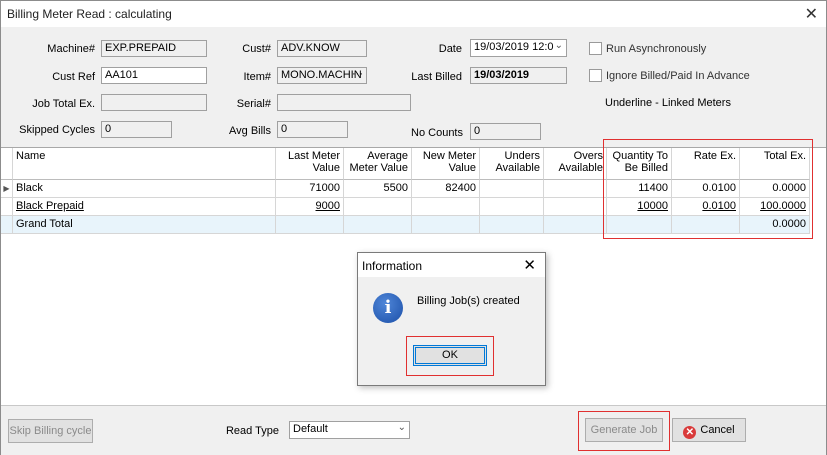  I want to click on table-cell-name: Black, so click(144, 189).